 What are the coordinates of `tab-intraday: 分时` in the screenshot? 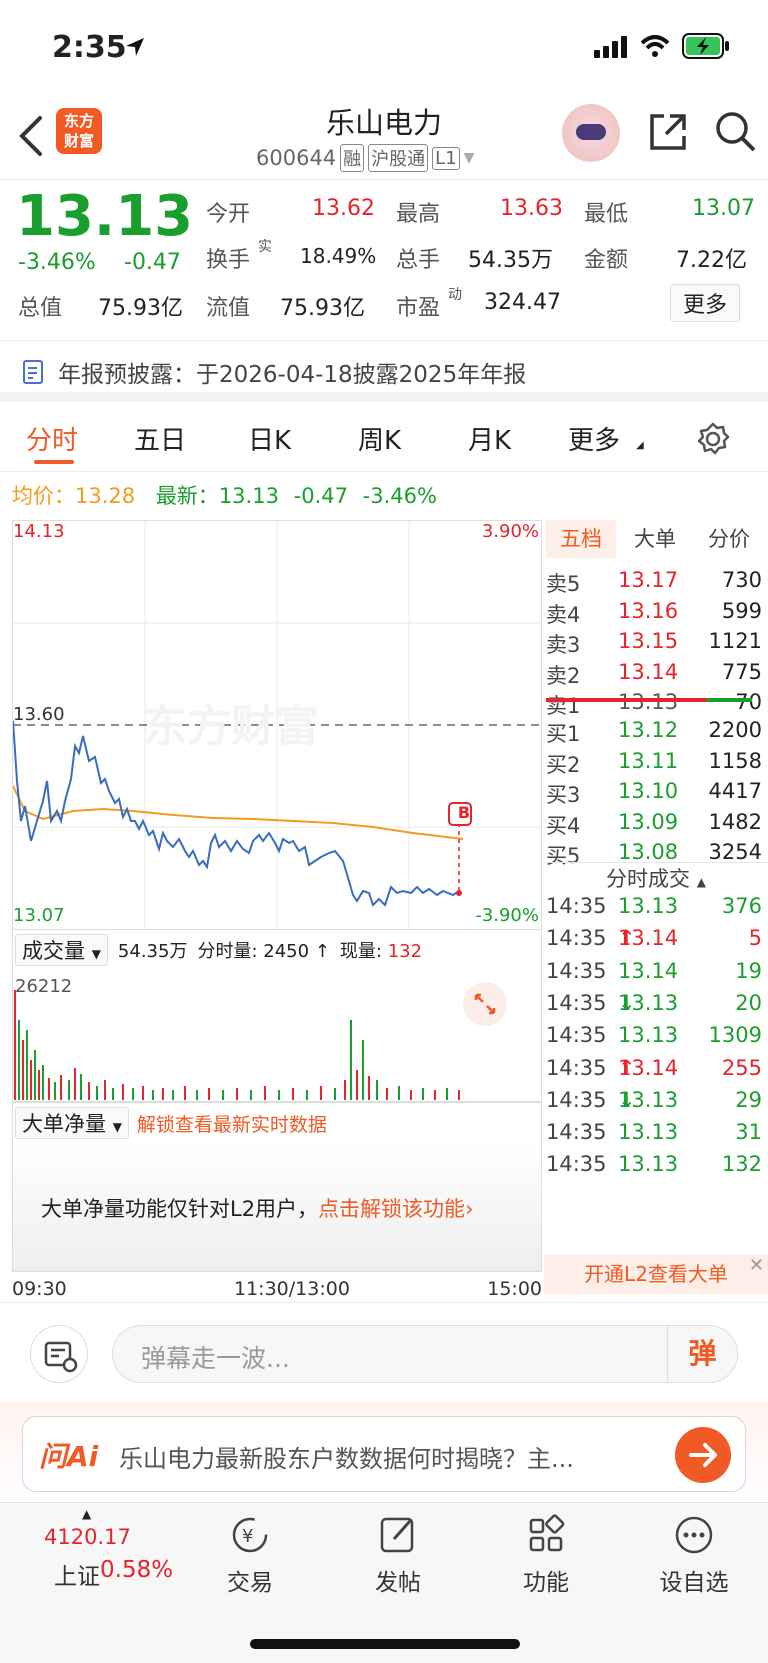 It's located at (52, 438).